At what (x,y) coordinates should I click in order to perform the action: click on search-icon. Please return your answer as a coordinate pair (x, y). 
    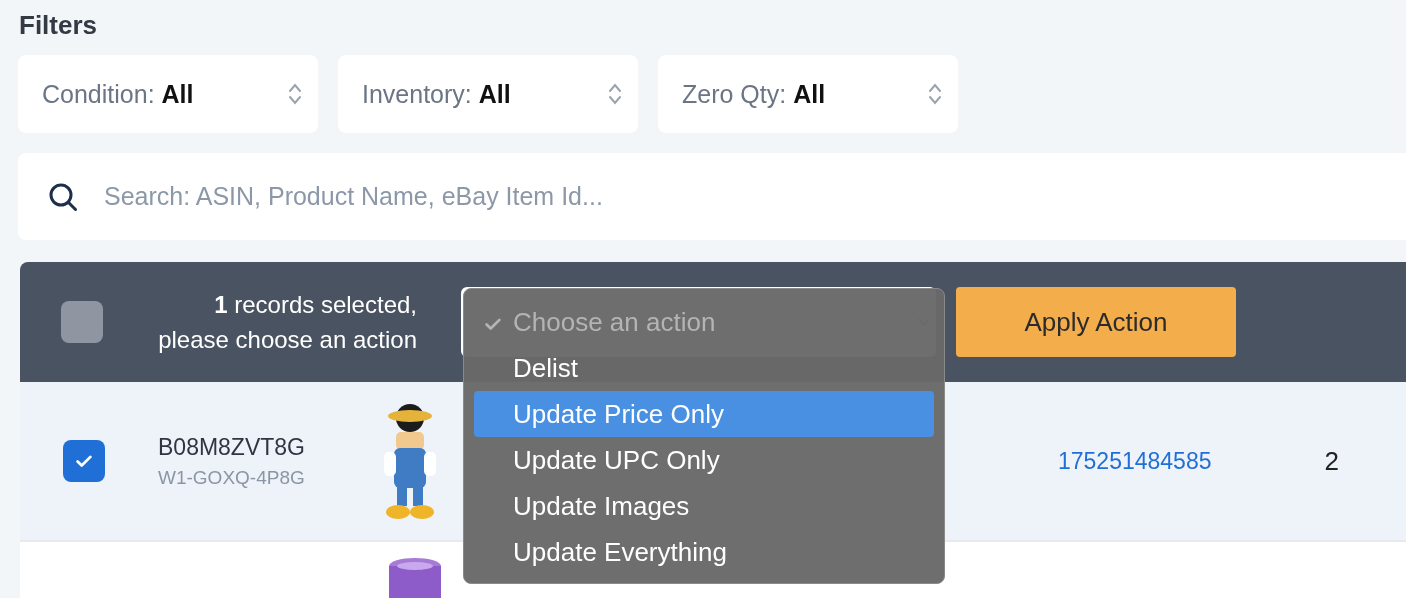
    Looking at the image, I should click on (63, 196).